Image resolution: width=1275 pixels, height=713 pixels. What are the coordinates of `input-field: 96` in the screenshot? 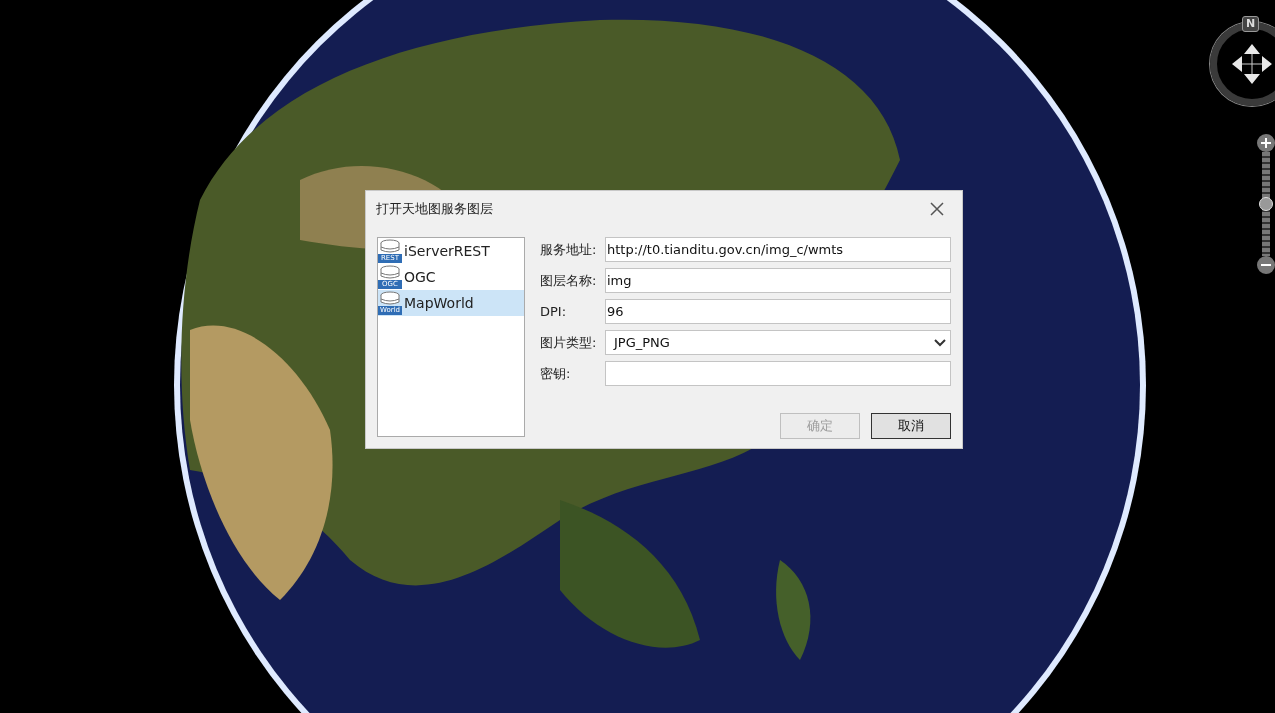 It's located at (778, 311).